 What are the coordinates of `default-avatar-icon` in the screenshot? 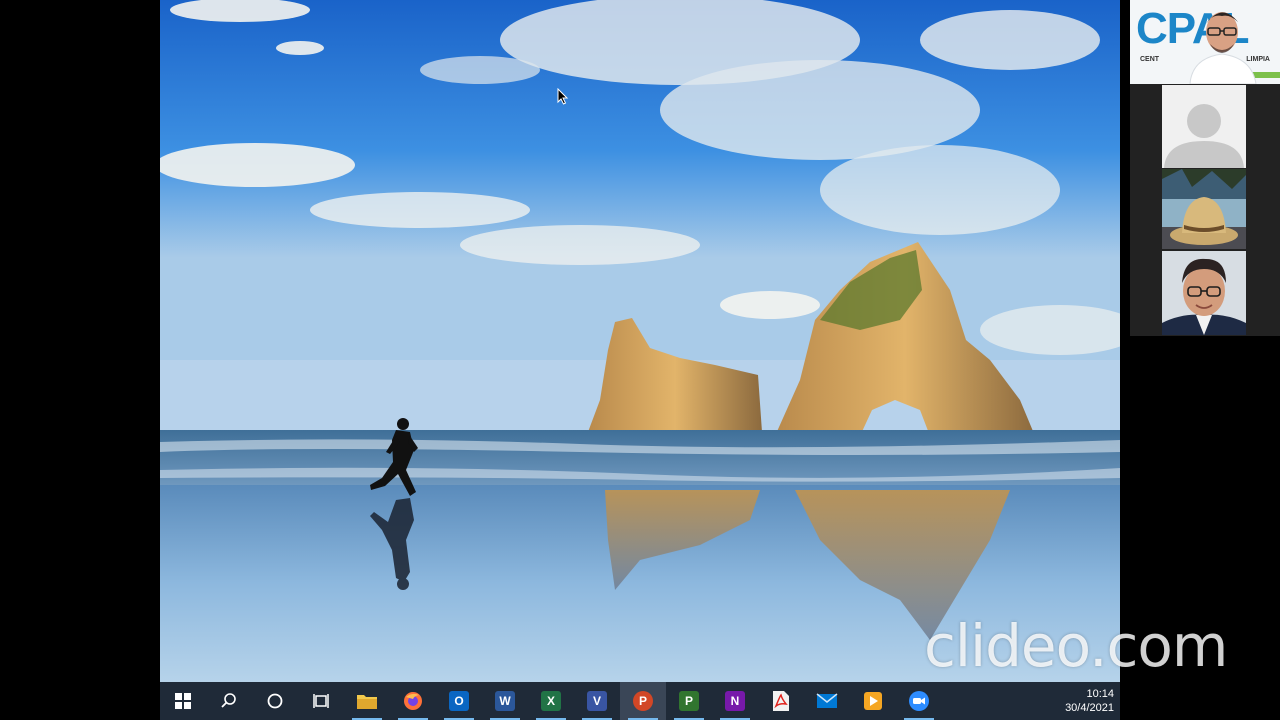 It's located at (1204, 126).